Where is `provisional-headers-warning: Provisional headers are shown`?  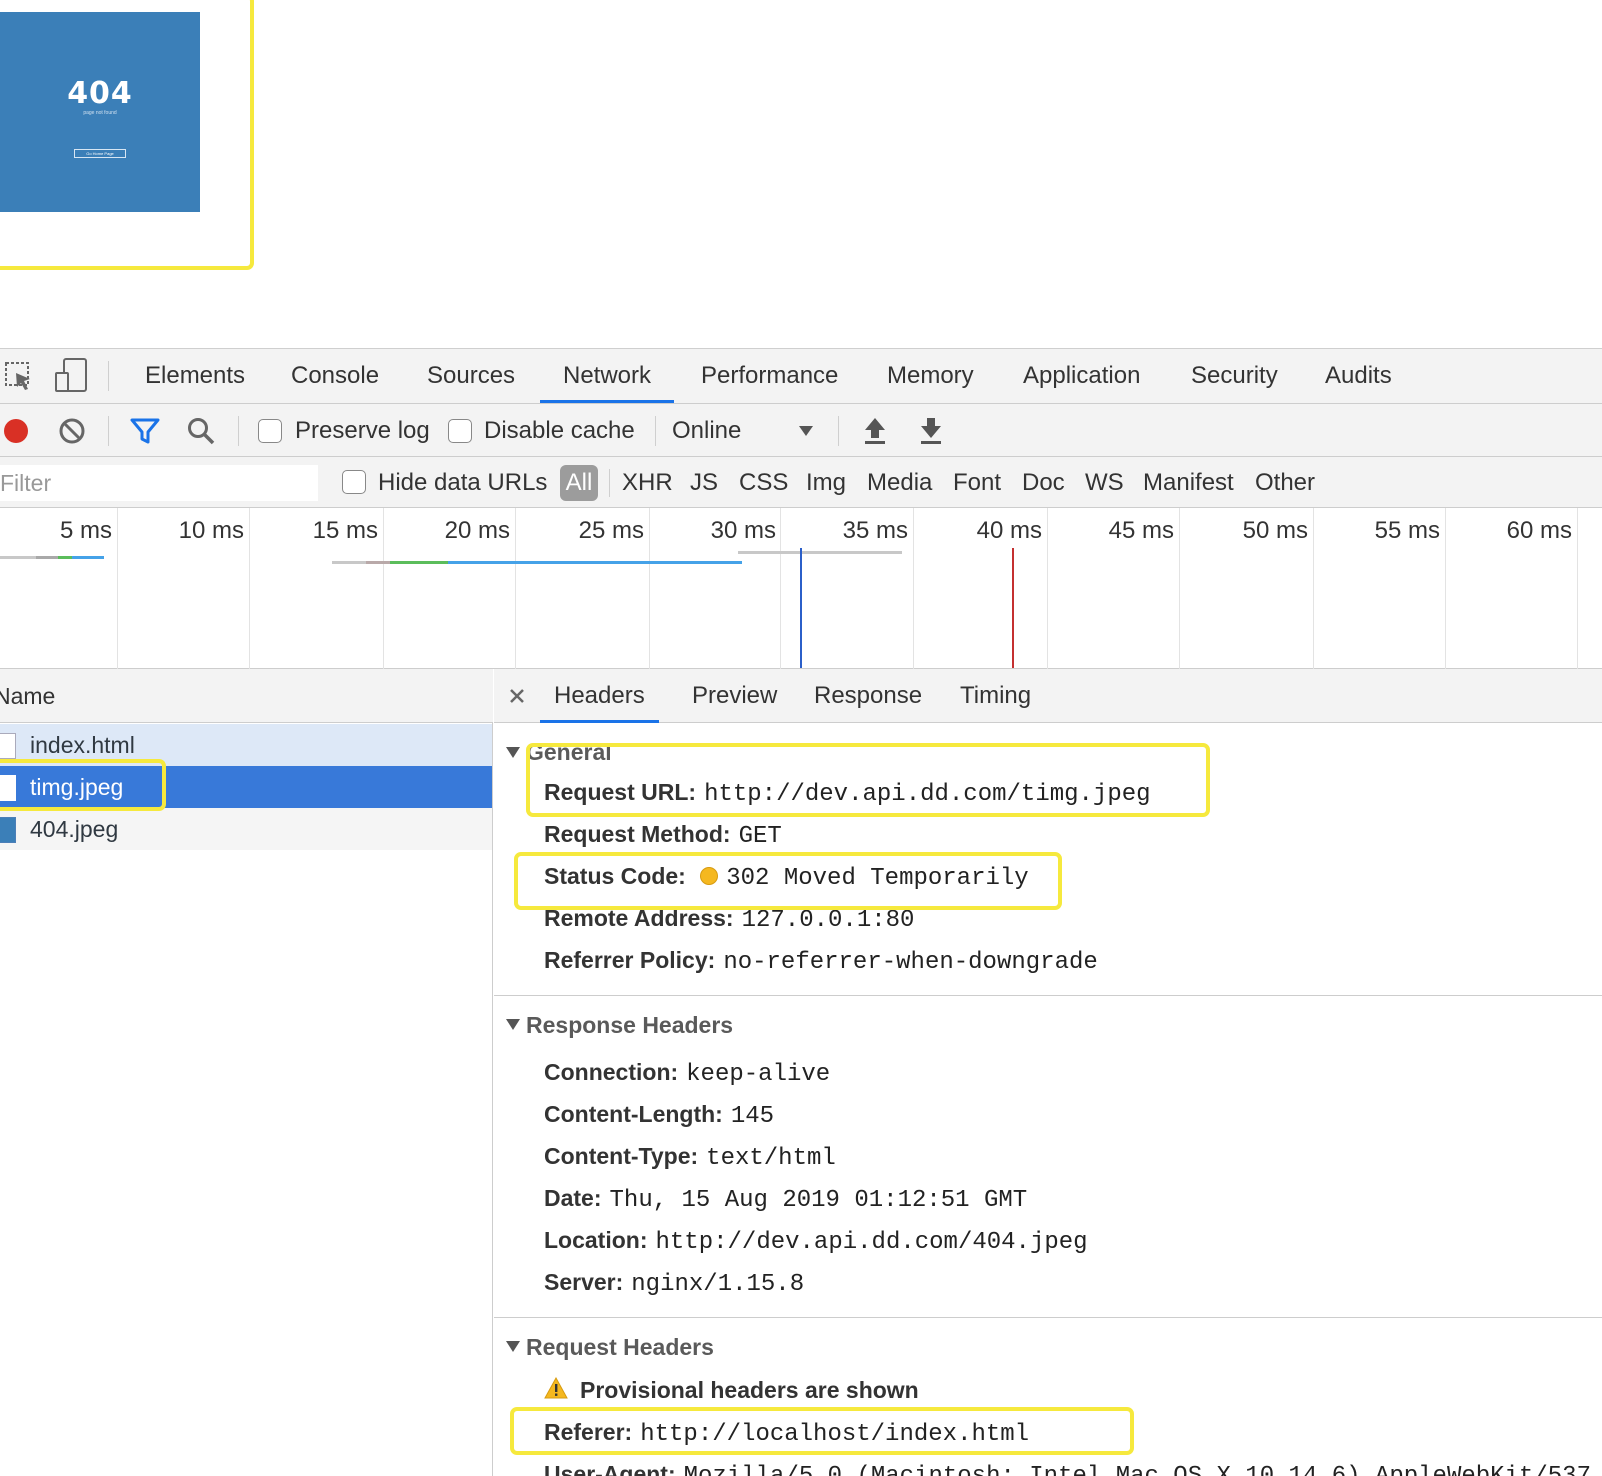
provisional-headers-warning: Provisional headers are shown is located at coordinates (749, 1390).